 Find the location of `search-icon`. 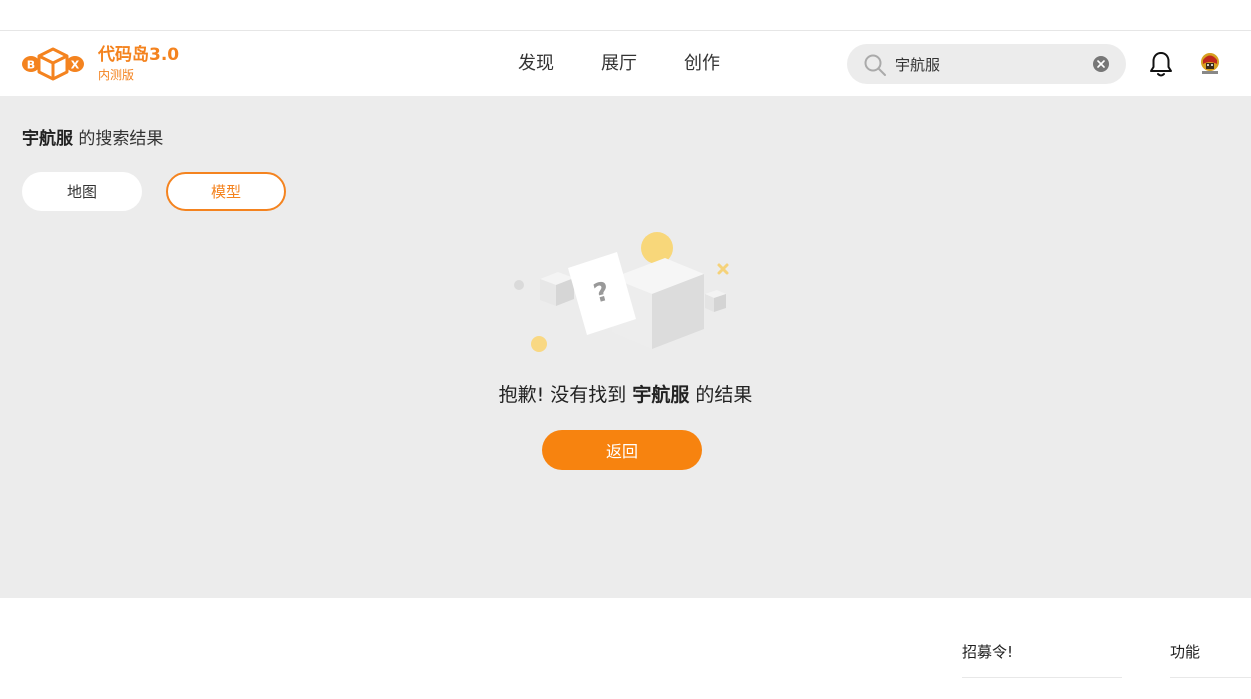

search-icon is located at coordinates (875, 65).